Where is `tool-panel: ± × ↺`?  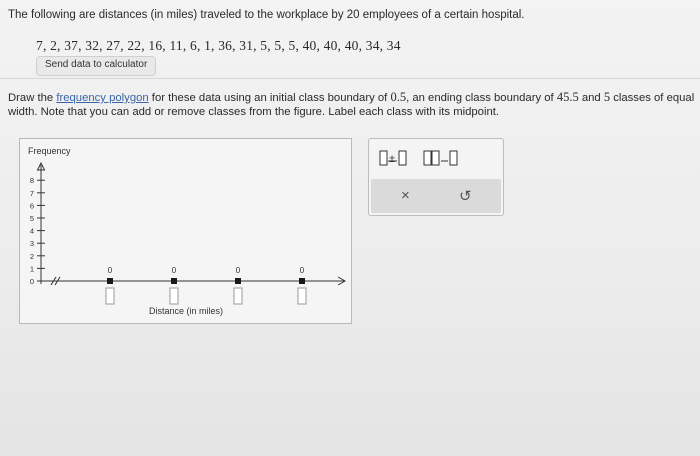
tool-panel: ± × ↺ is located at coordinates (436, 177).